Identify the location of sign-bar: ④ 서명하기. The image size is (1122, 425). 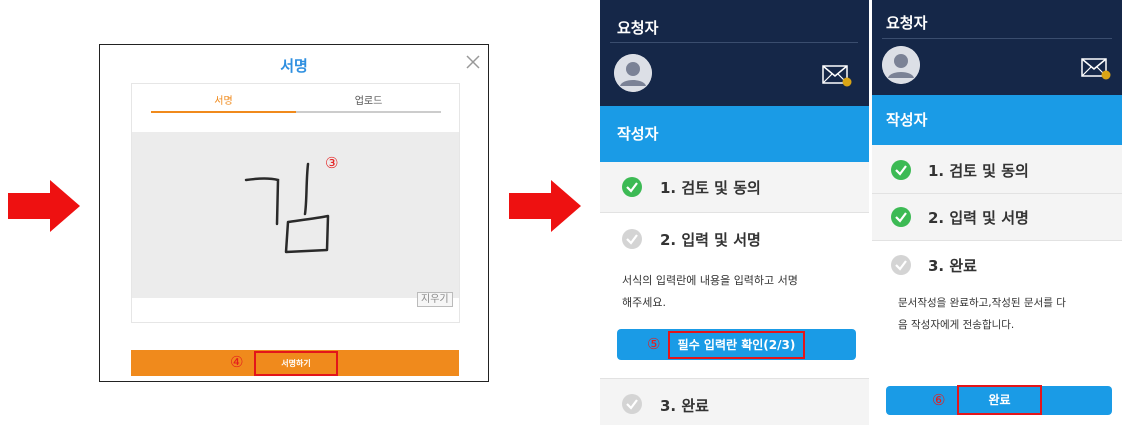
(295, 363).